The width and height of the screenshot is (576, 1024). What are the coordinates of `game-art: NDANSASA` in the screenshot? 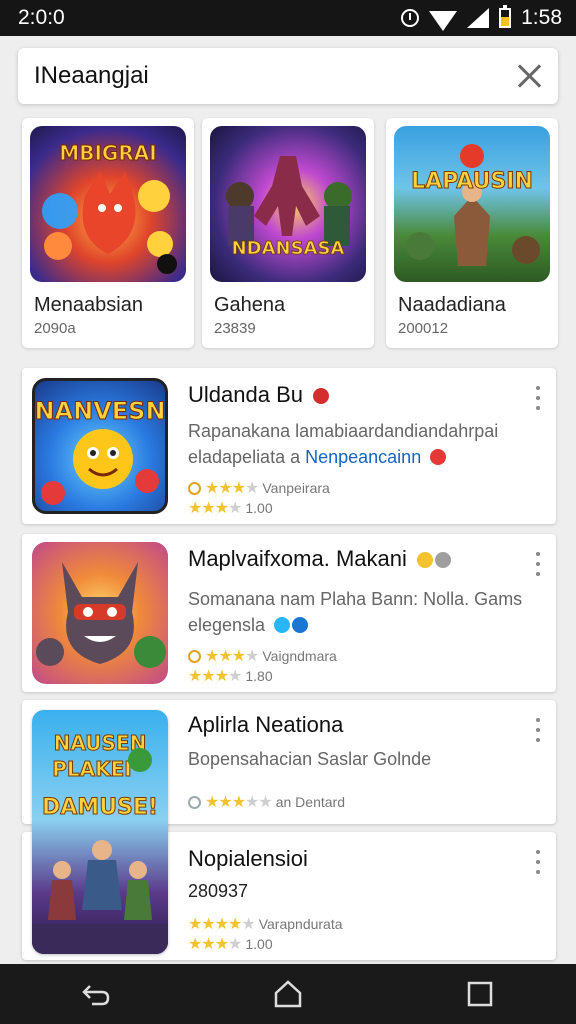 It's located at (289, 207).